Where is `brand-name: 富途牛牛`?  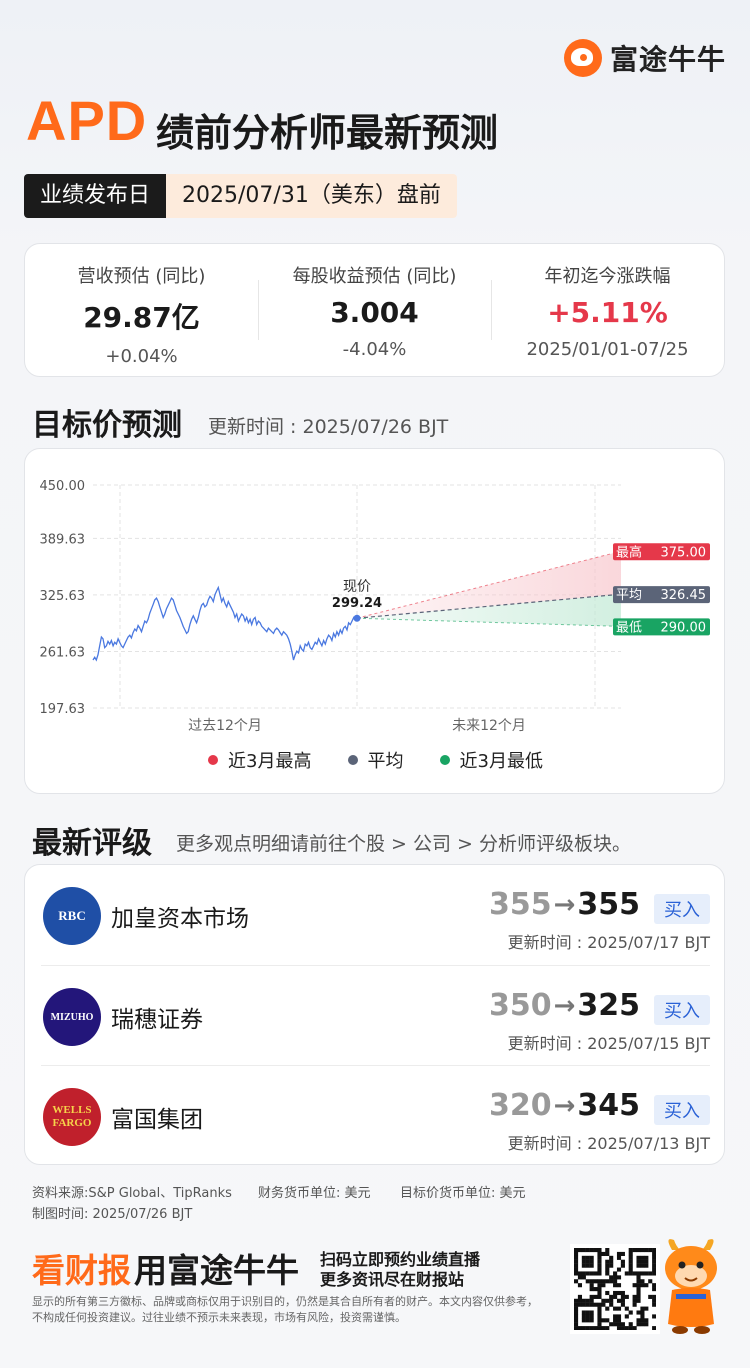
brand-name: 富途牛牛 is located at coordinates (667, 59).